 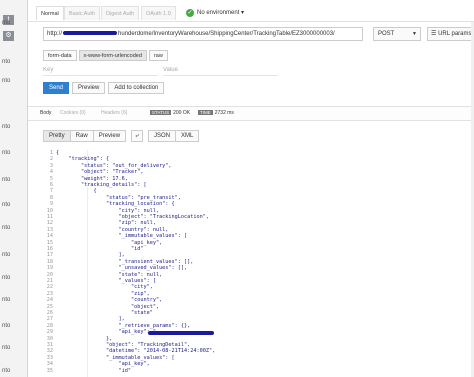 I want to click on chevron-down-icon: ▼, so click(x=414, y=34).